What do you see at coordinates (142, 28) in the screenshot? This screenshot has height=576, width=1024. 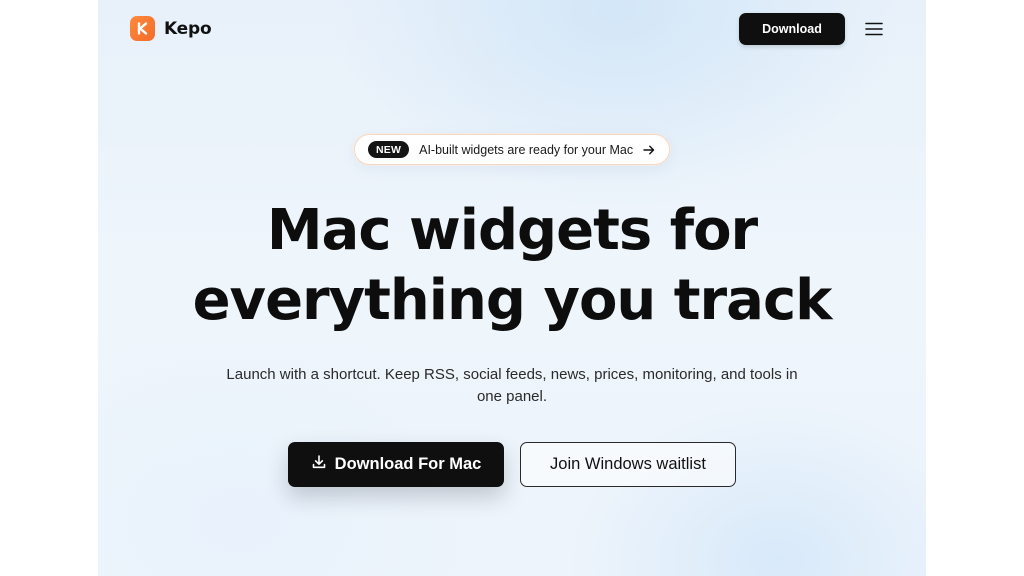 I see `kepo-logo-icon` at bounding box center [142, 28].